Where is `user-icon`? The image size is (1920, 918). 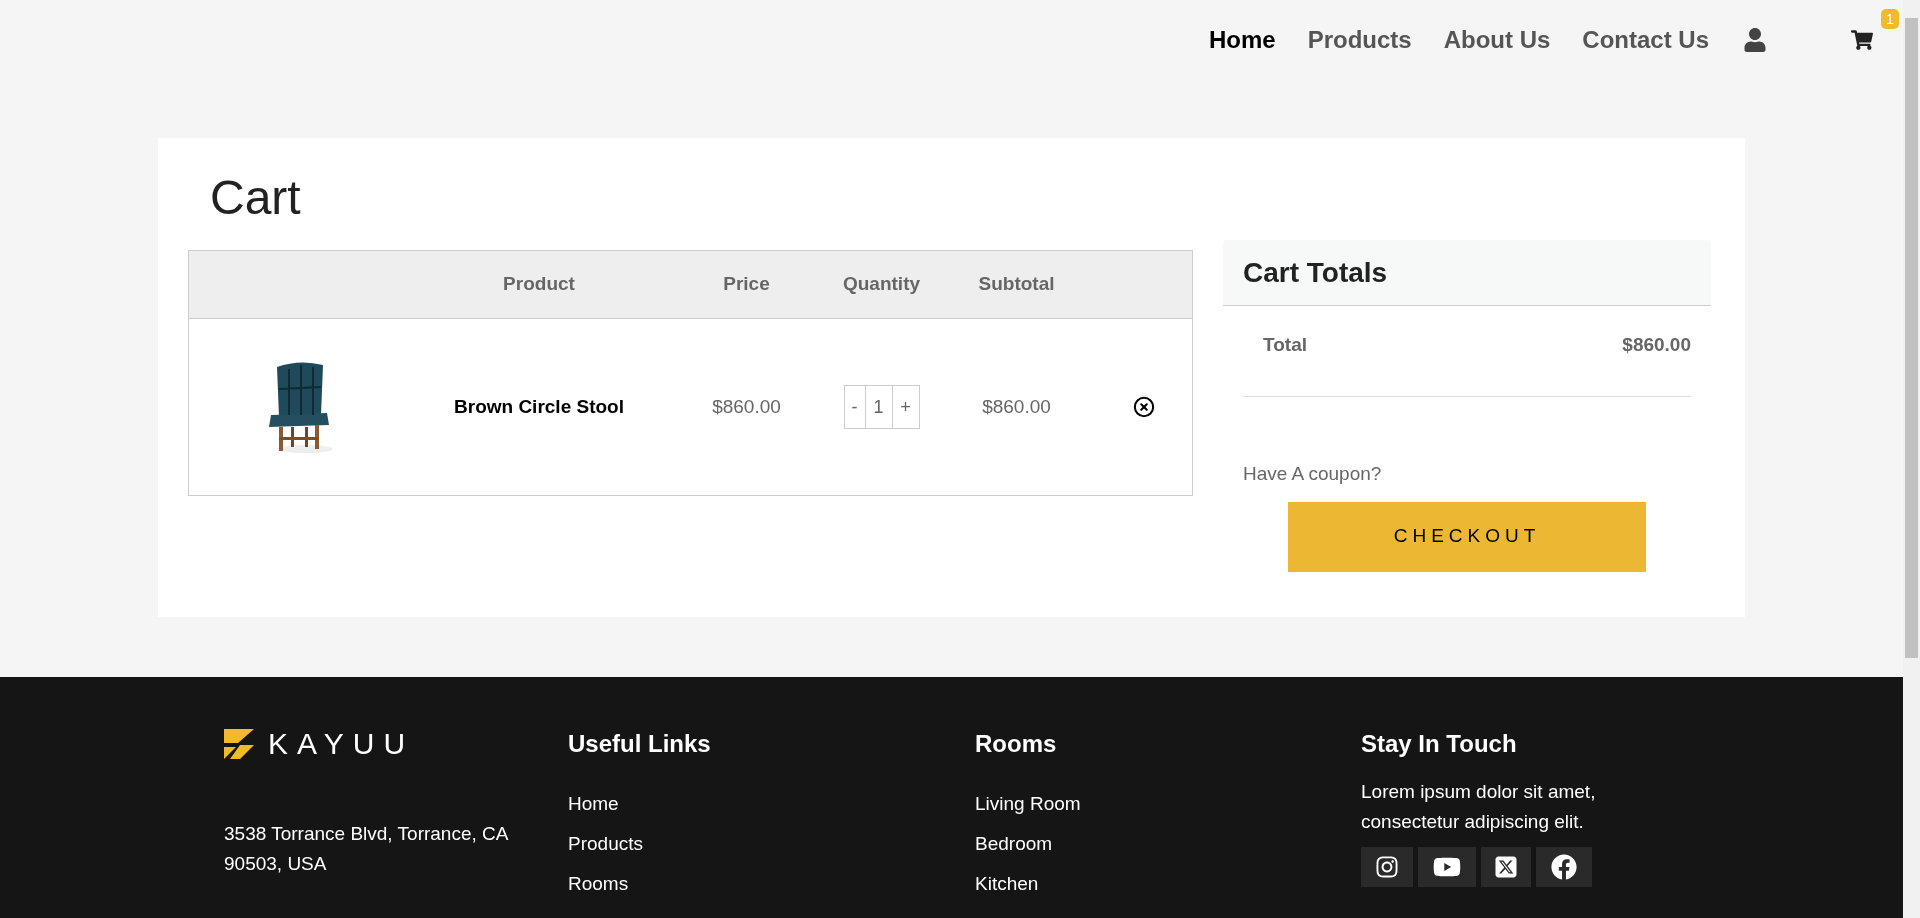
user-icon is located at coordinates (1755, 40).